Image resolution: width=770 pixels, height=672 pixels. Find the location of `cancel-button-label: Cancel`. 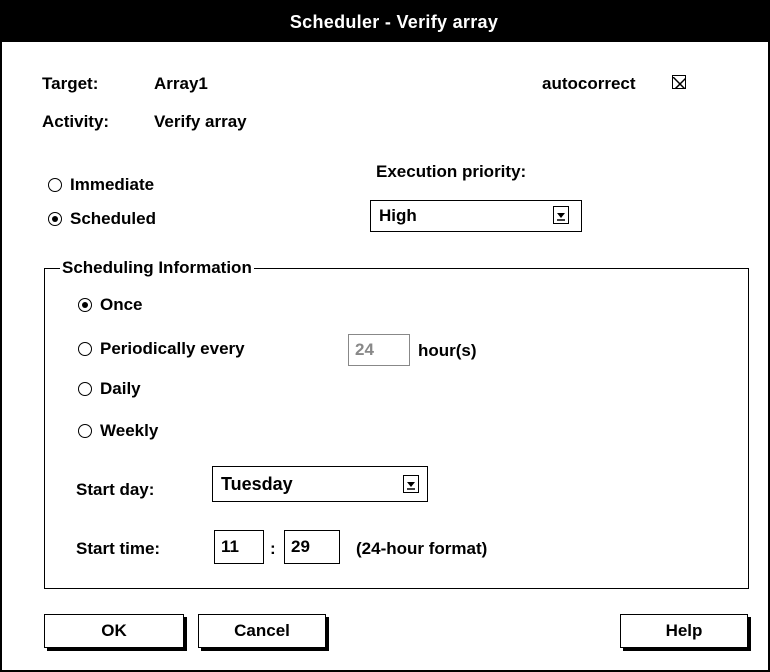

cancel-button-label: Cancel is located at coordinates (262, 630).